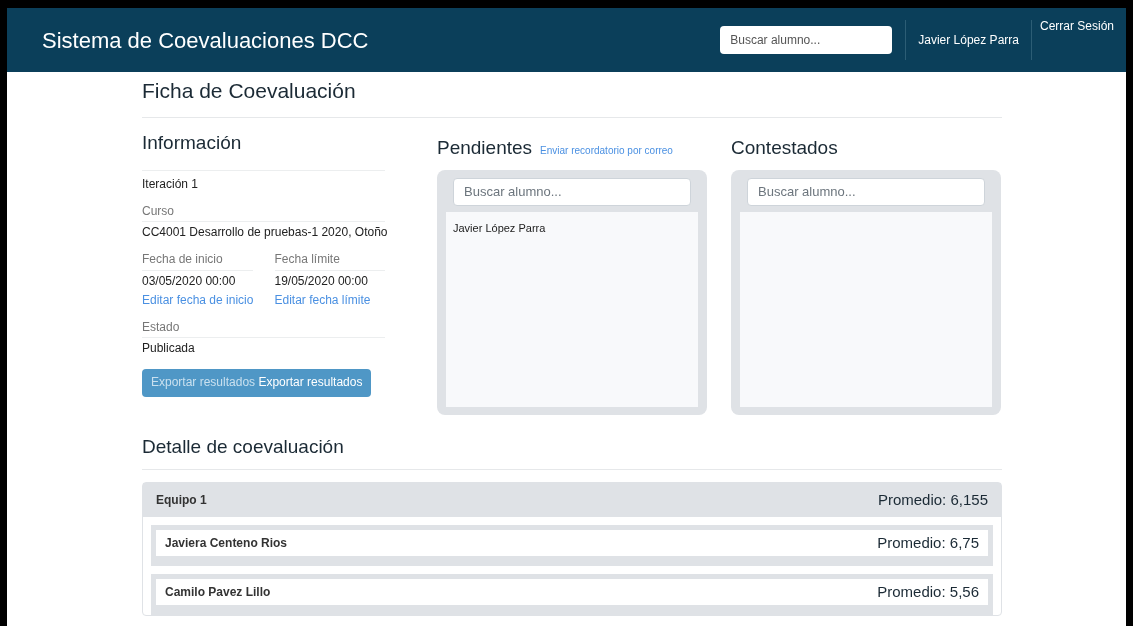  What do you see at coordinates (485, 147) in the screenshot?
I see `section-title: Pendientes` at bounding box center [485, 147].